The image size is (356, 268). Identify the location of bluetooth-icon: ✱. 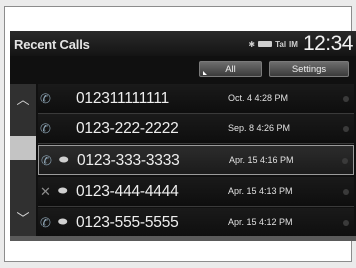
(252, 44).